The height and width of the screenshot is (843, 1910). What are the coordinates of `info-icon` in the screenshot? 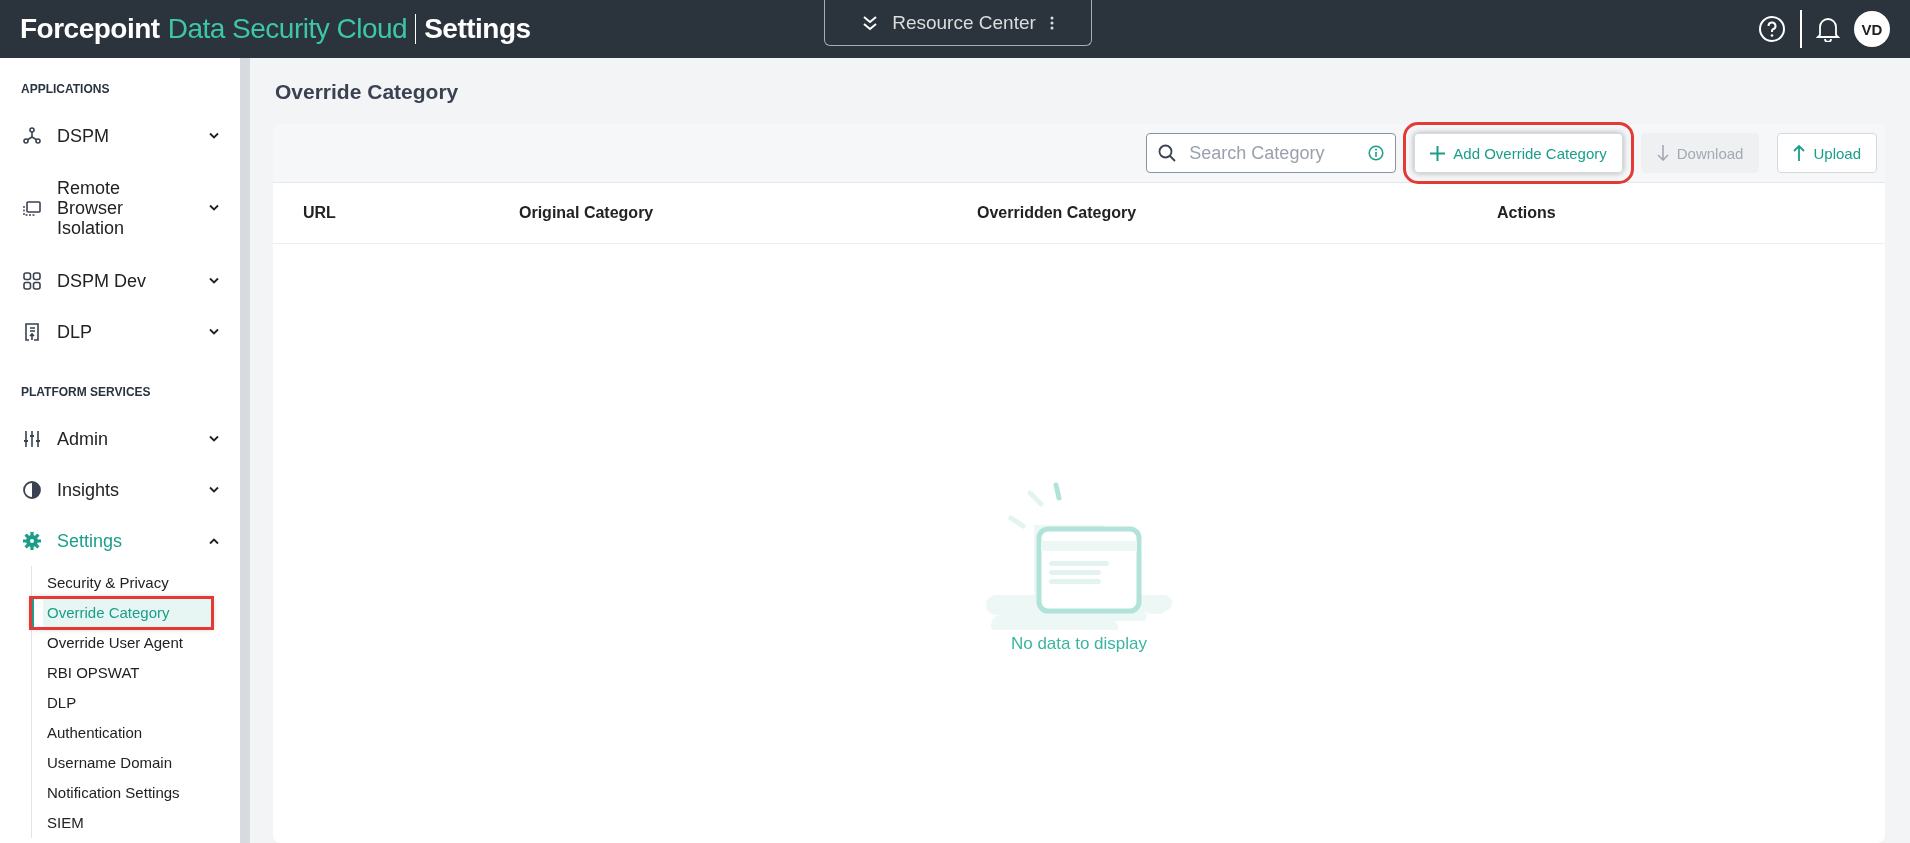 It's located at (1376, 153).